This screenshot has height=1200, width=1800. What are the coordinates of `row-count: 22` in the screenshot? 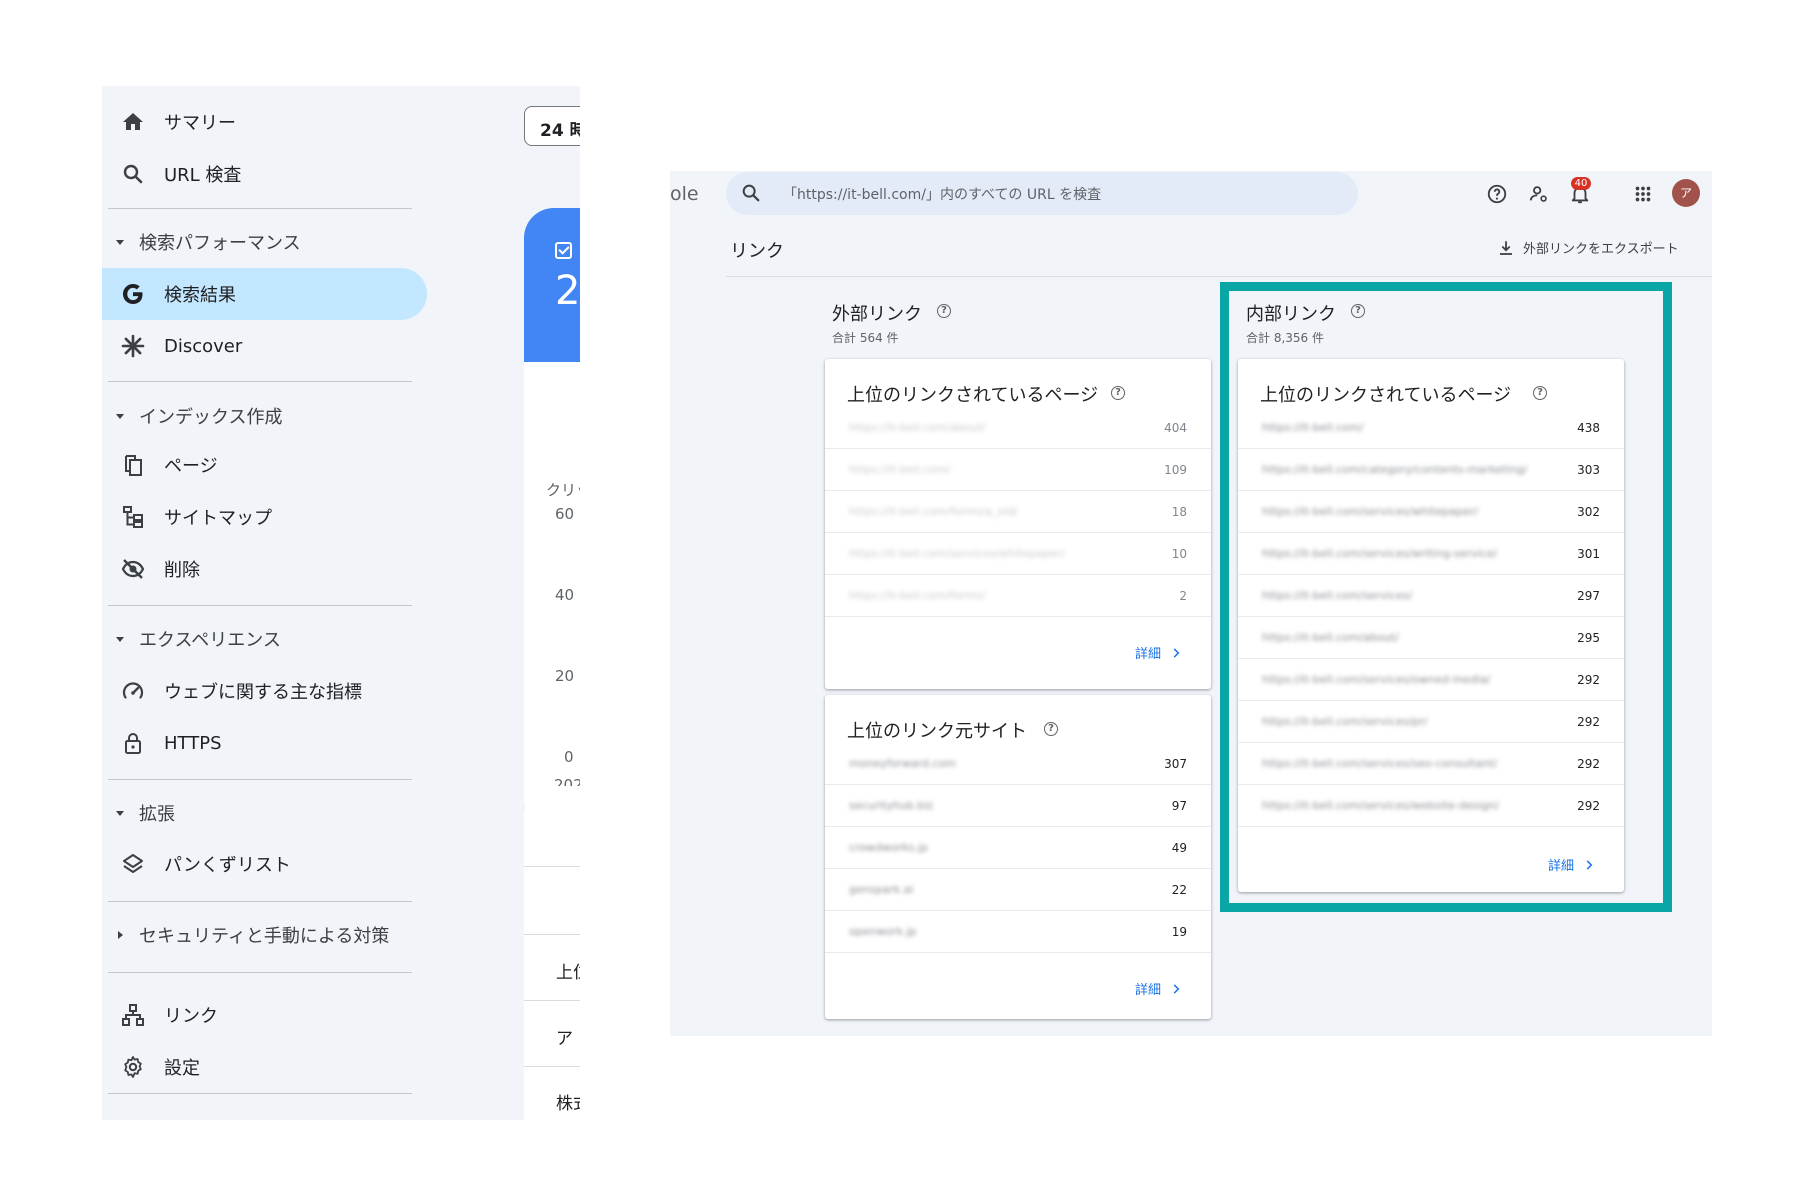 It's located at (1179, 890).